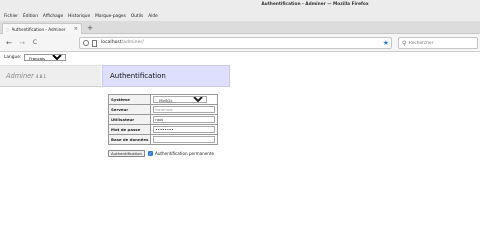 Image resolution: width=480 pixels, height=240 pixels. What do you see at coordinates (11, 16) in the screenshot?
I see `menu-fichier: Fichier` at bounding box center [11, 16].